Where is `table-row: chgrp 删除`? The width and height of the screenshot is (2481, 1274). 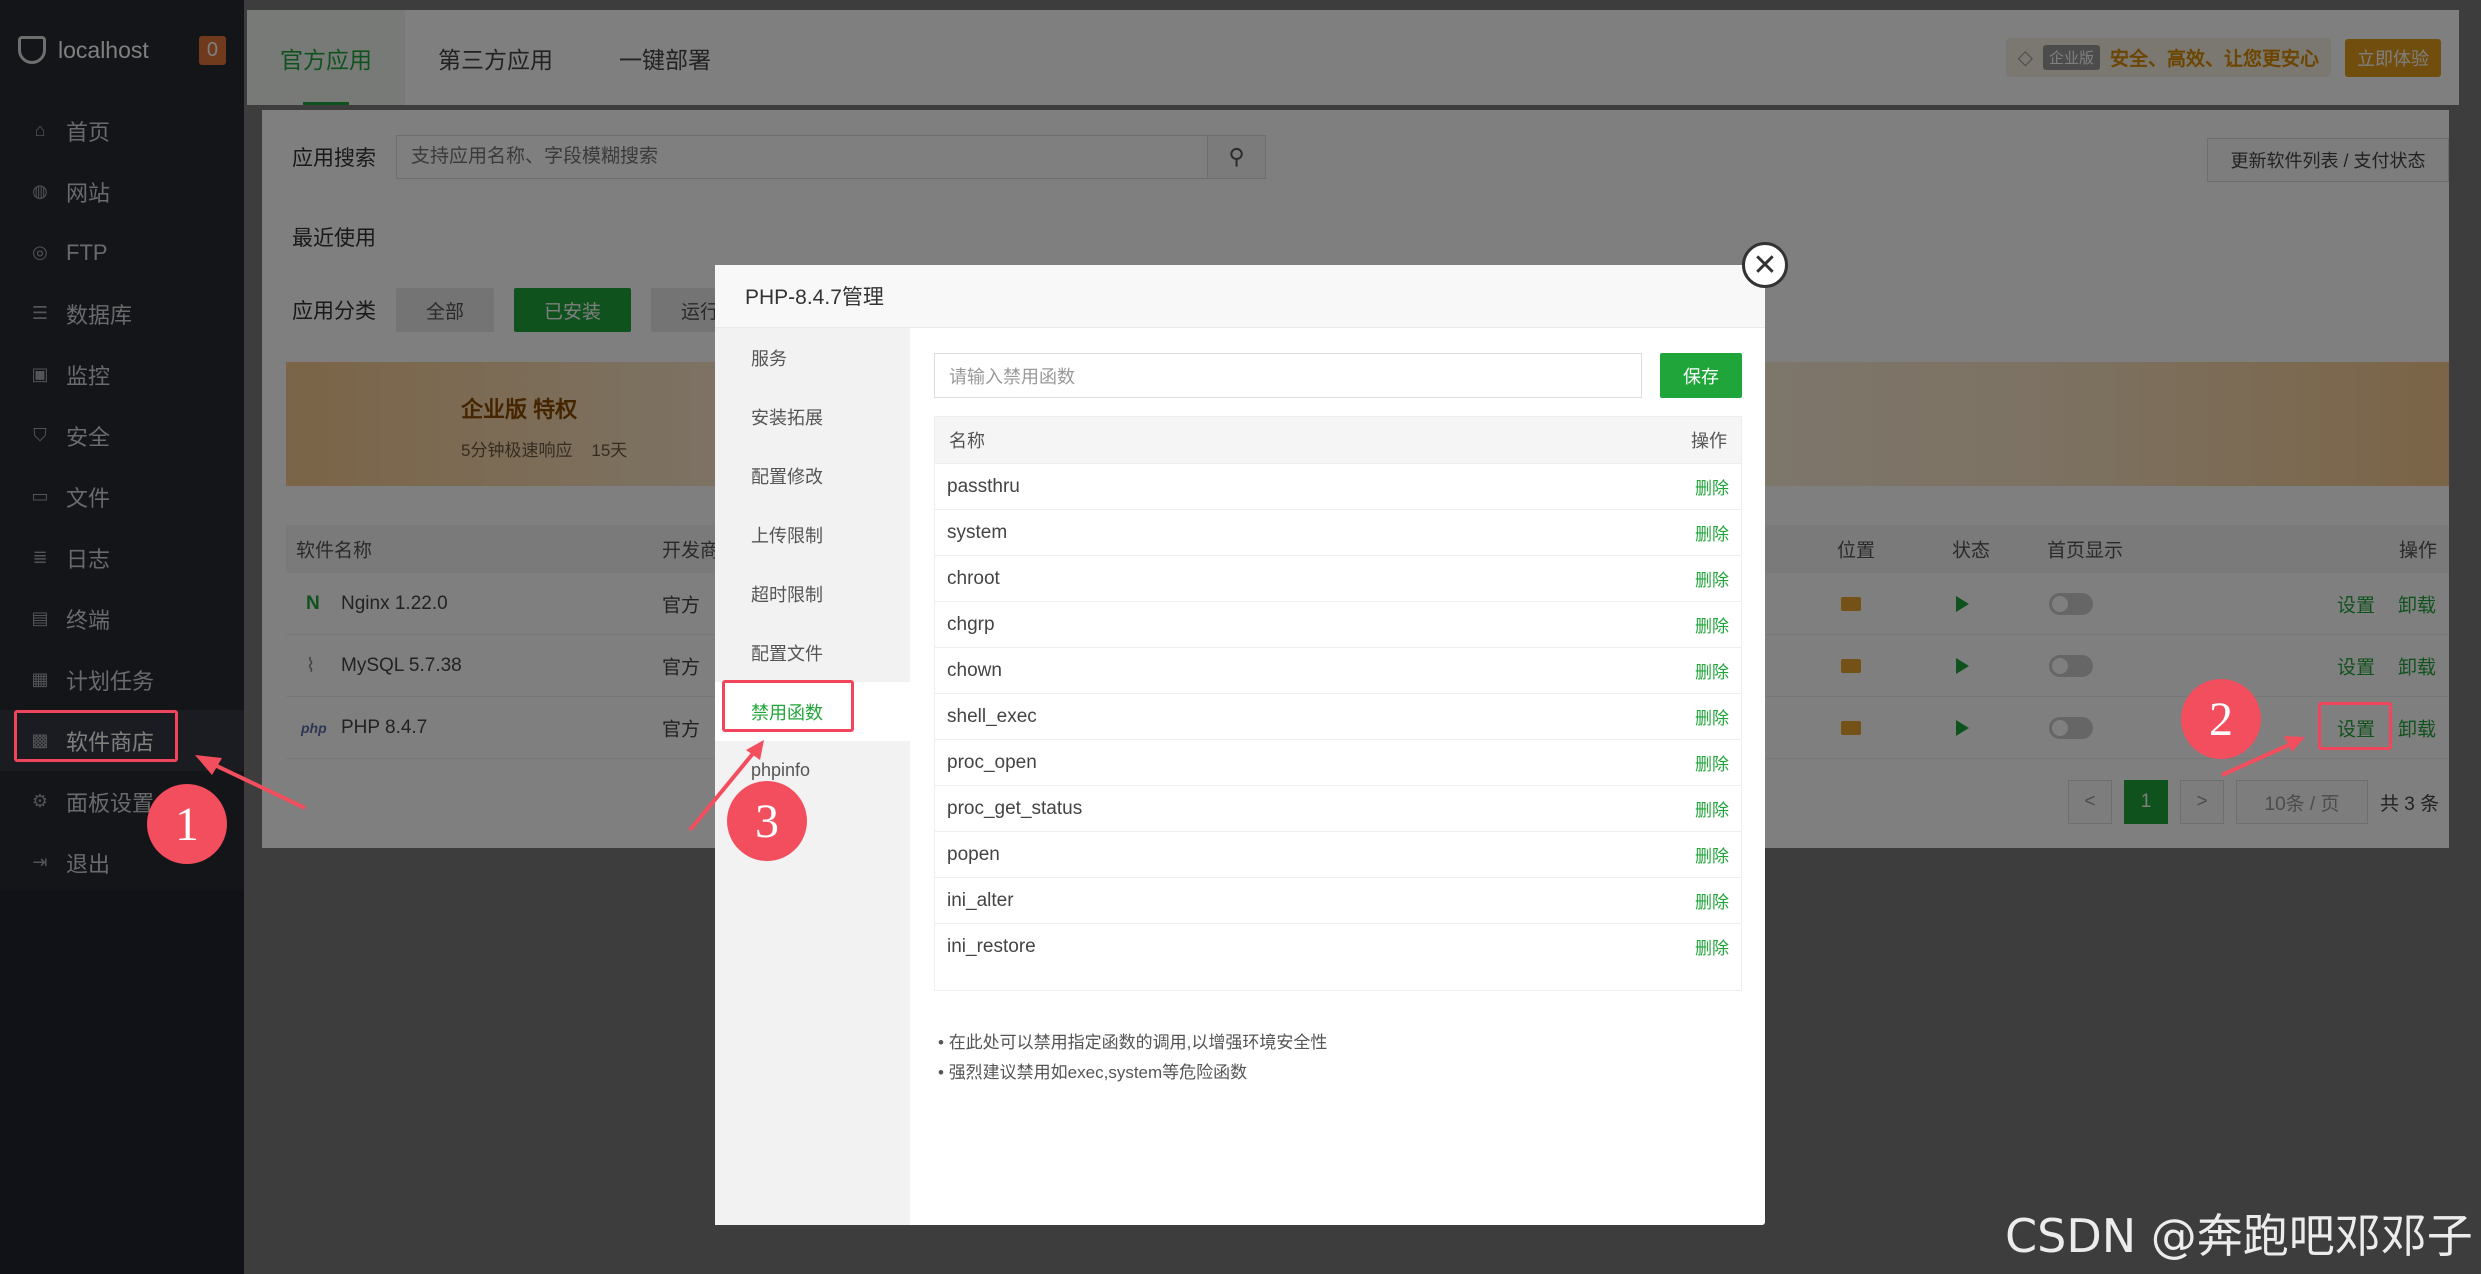 table-row: chgrp 删除 is located at coordinates (1338, 624).